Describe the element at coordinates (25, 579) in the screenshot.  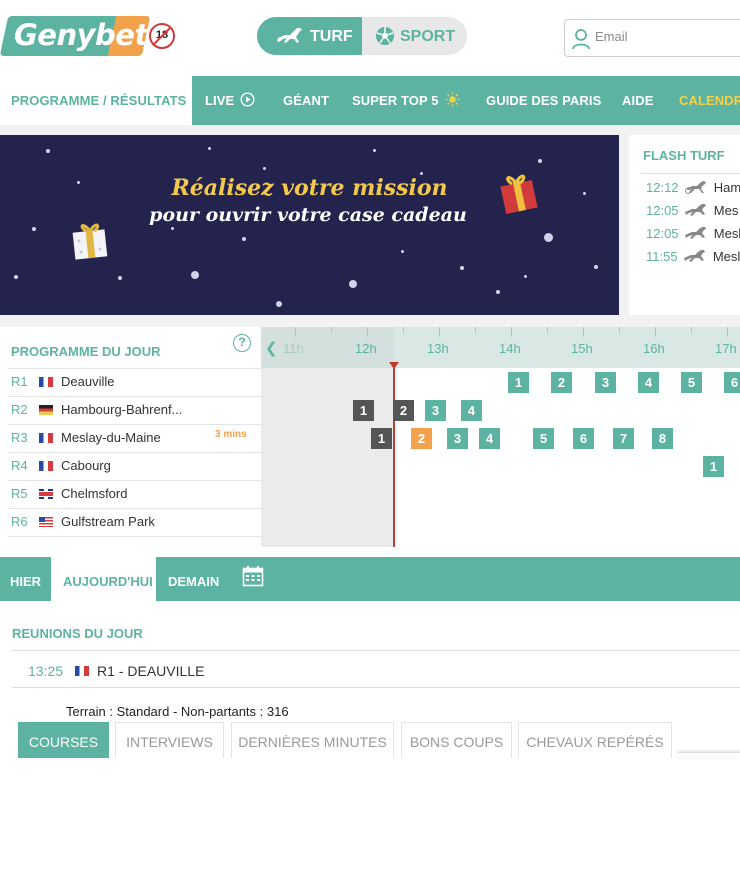
I see `tab-hier: HIER` at that location.